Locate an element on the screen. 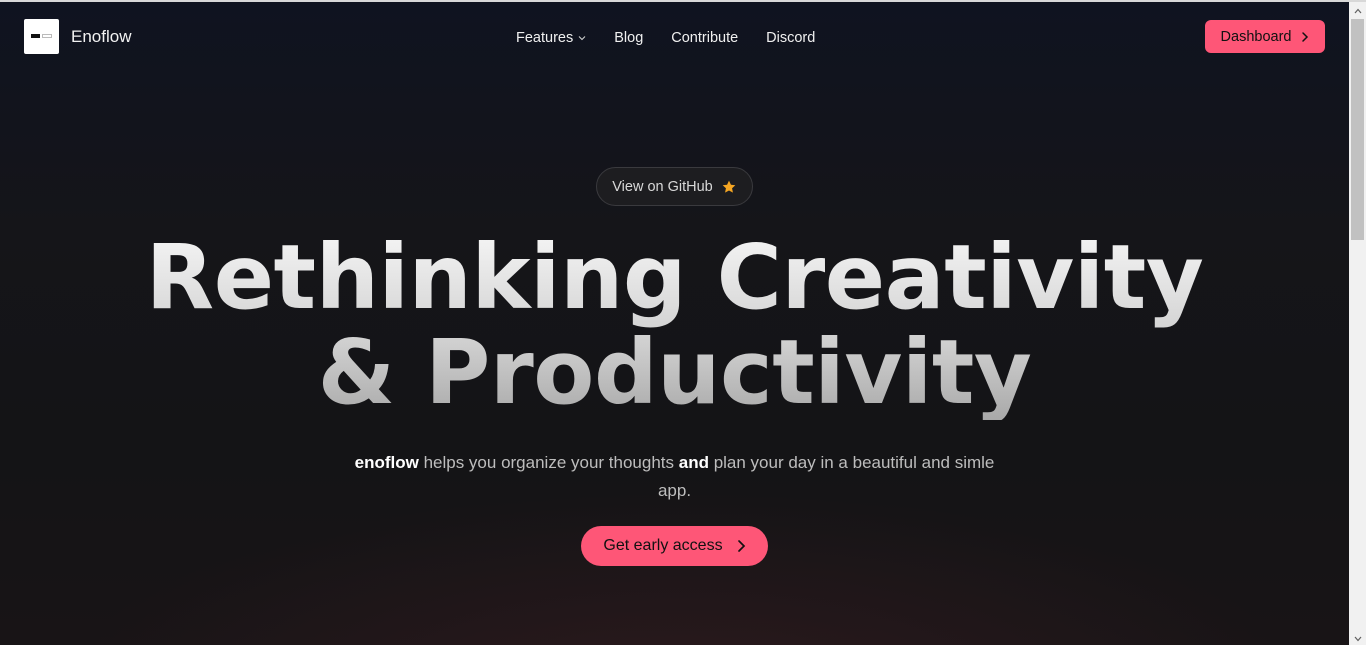 Image resolution: width=1366 pixels, height=645 pixels. dashboard-button: Dashboard is located at coordinates (1265, 36).